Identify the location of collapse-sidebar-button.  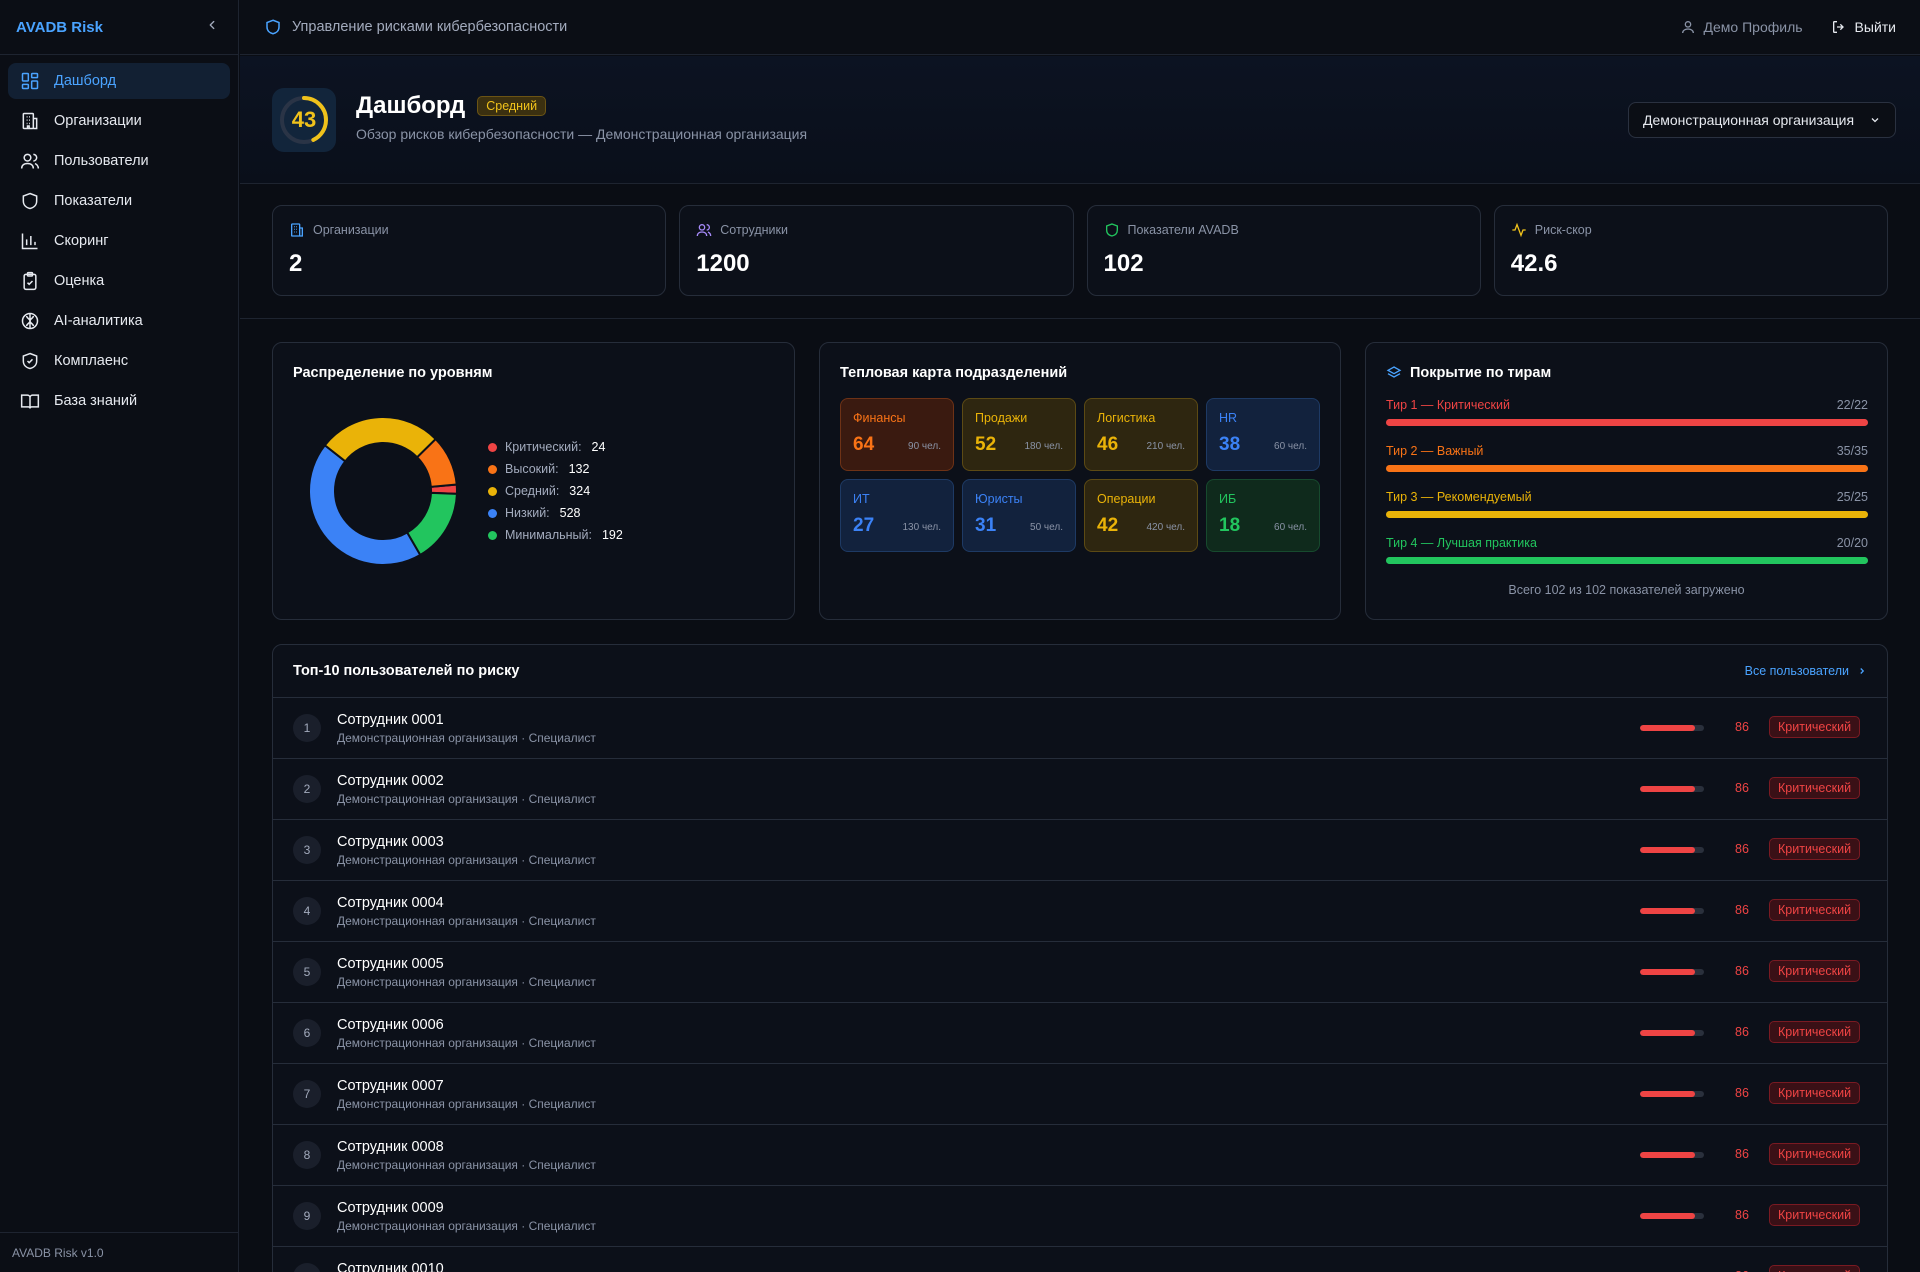
(212, 27).